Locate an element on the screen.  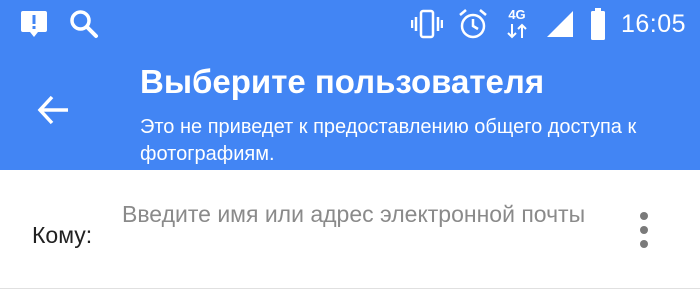
page-title: Выберите пользователя is located at coordinates (342, 81).